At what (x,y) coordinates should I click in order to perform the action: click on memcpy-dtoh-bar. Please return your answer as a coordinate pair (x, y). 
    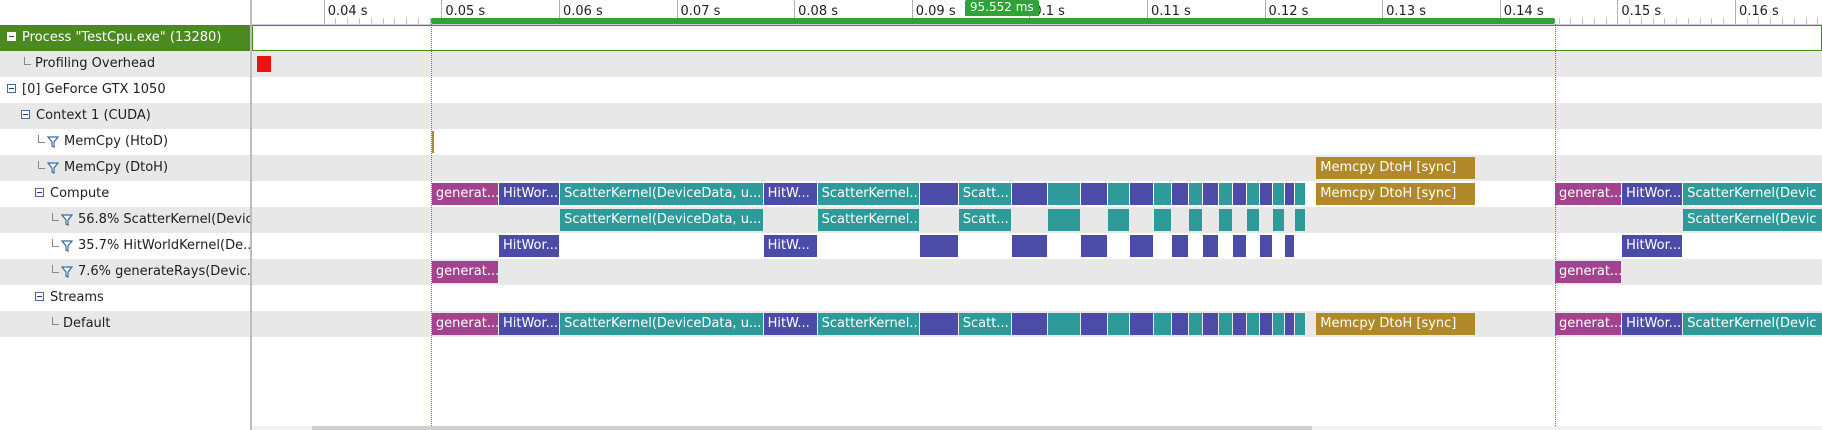
    Looking at the image, I should click on (432, 142).